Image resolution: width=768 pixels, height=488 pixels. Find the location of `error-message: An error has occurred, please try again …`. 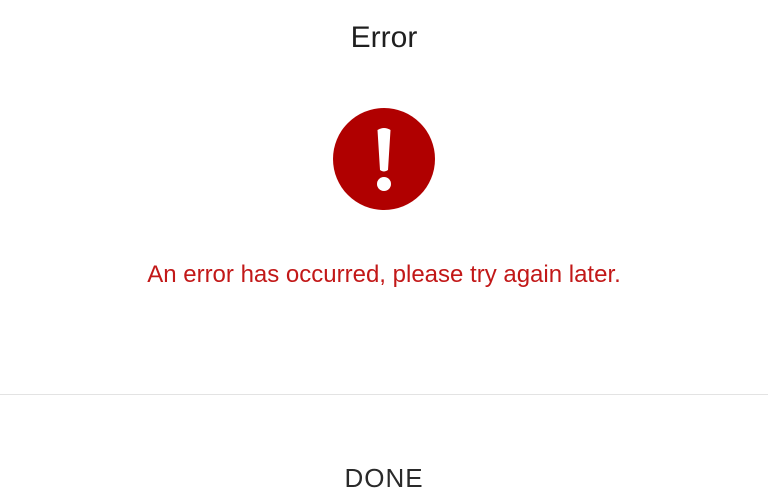

error-message: An error has occurred, please try again … is located at coordinates (384, 274).